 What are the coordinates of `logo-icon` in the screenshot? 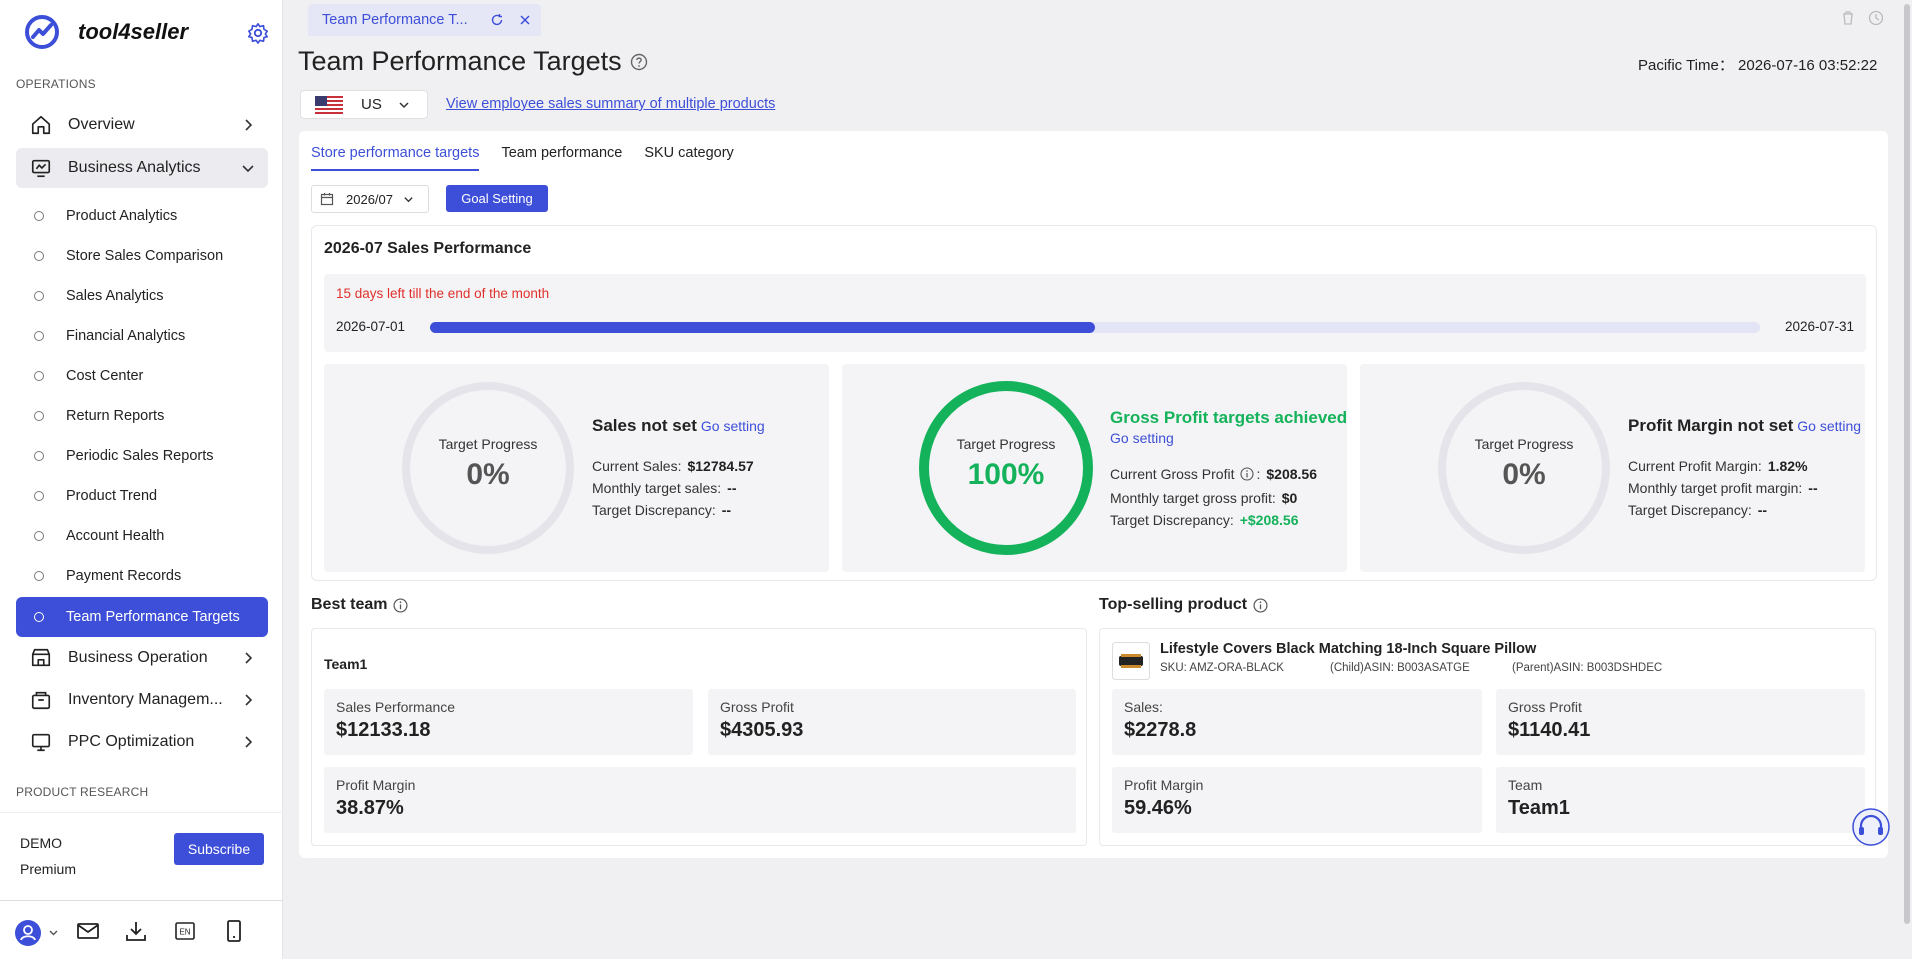 It's located at (42, 32).